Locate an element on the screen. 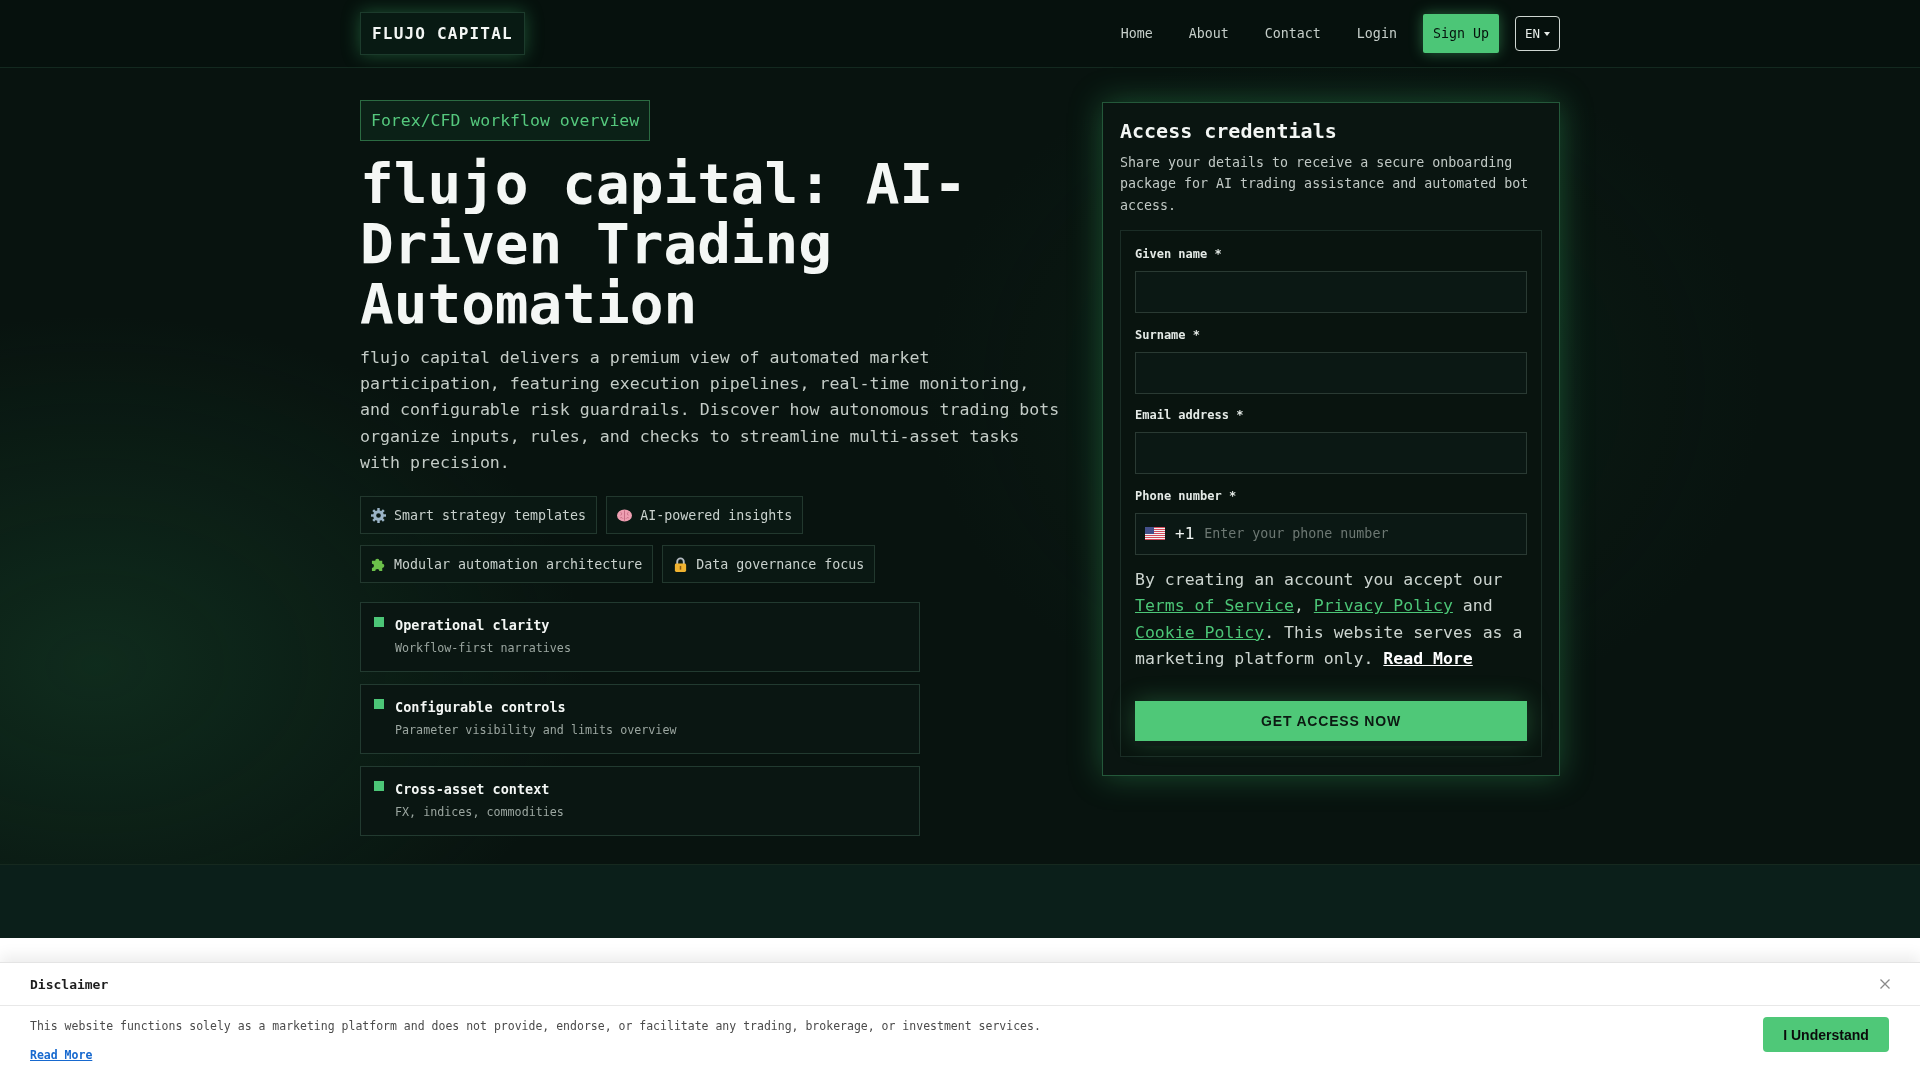 The height and width of the screenshot is (1080, 1920). form-title: Access credentials is located at coordinates (1229, 131).